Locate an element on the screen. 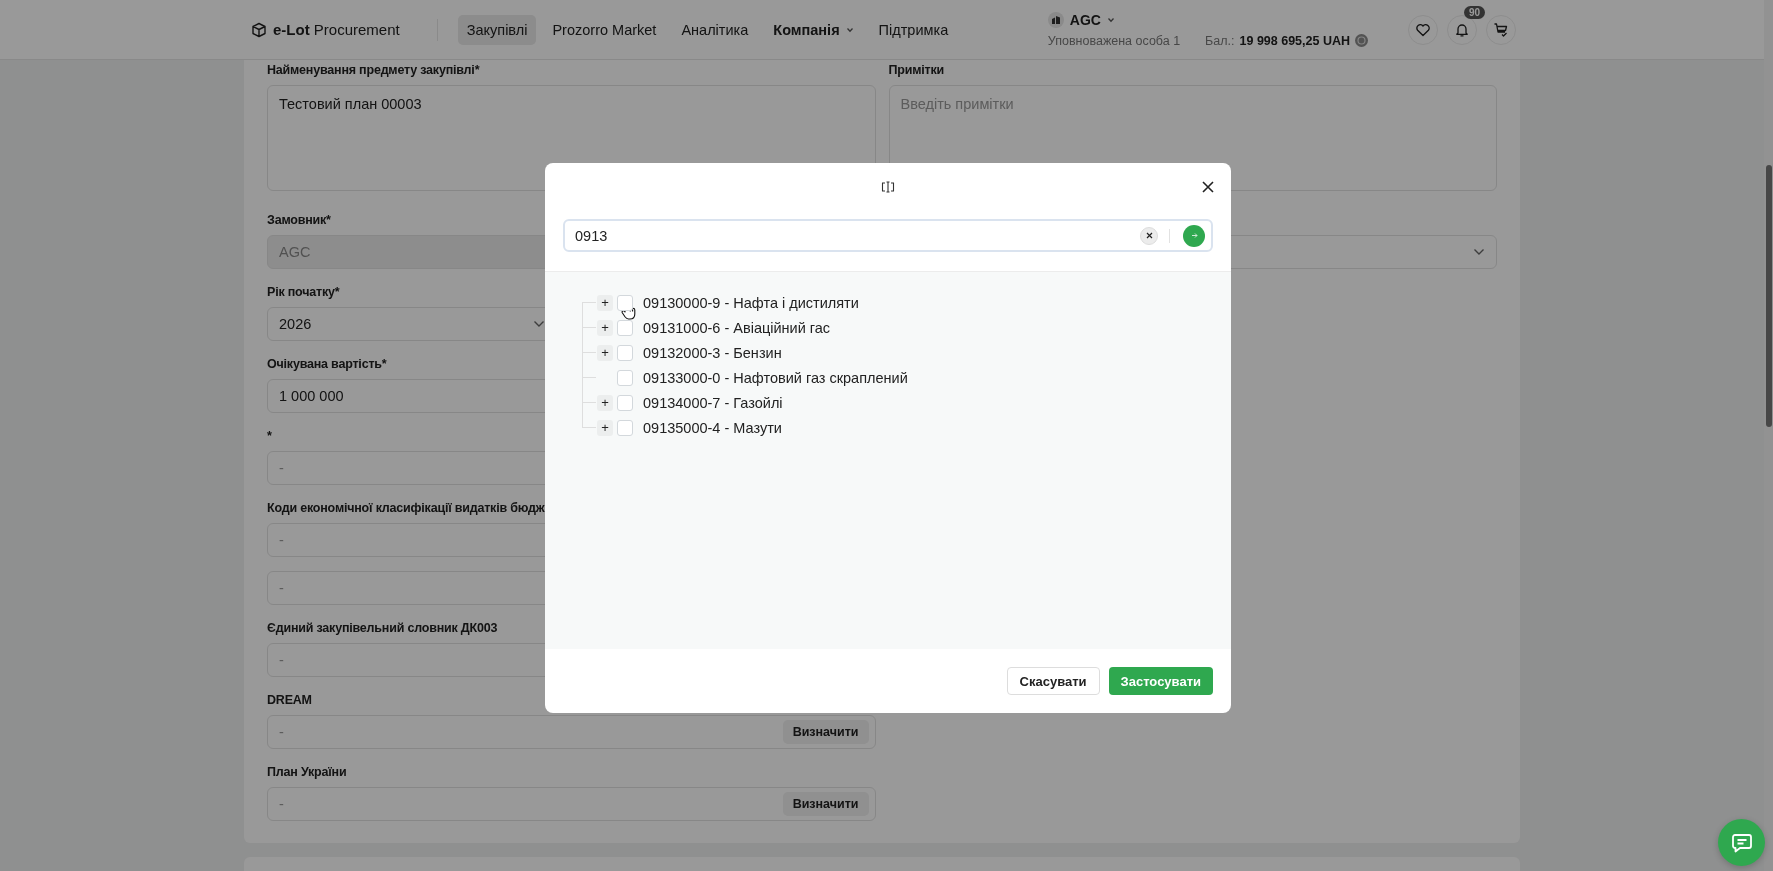  field-label: Очікувана вартість* is located at coordinates (327, 364).